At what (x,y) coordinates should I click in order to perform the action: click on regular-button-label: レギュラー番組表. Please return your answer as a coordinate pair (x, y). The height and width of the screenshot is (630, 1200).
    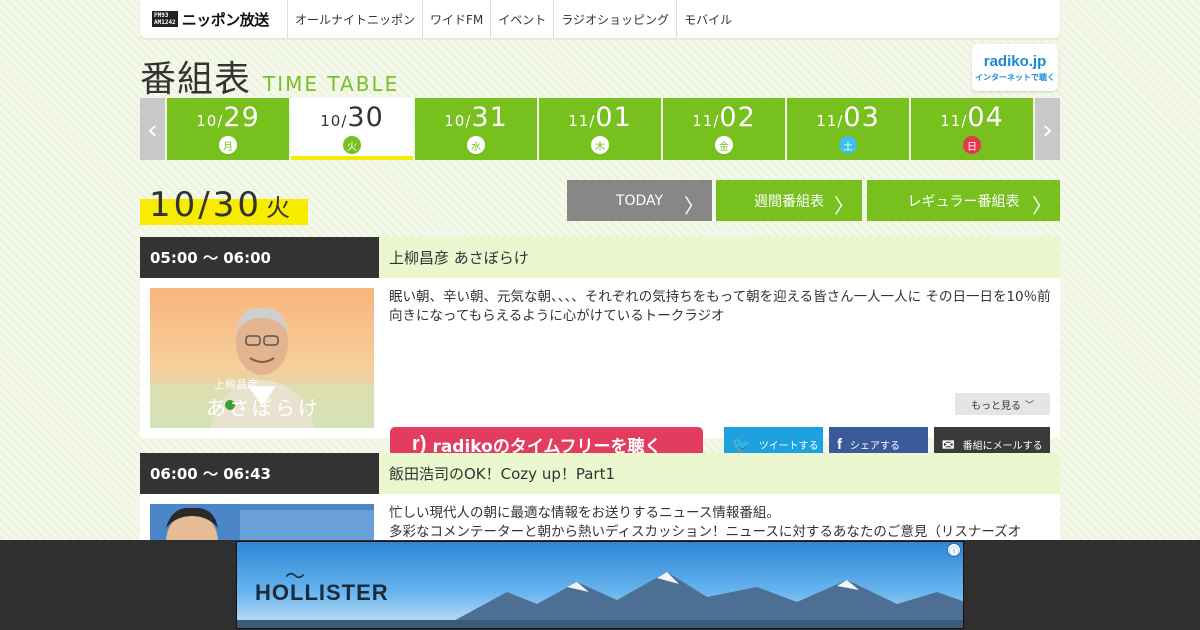
    Looking at the image, I should click on (963, 201).